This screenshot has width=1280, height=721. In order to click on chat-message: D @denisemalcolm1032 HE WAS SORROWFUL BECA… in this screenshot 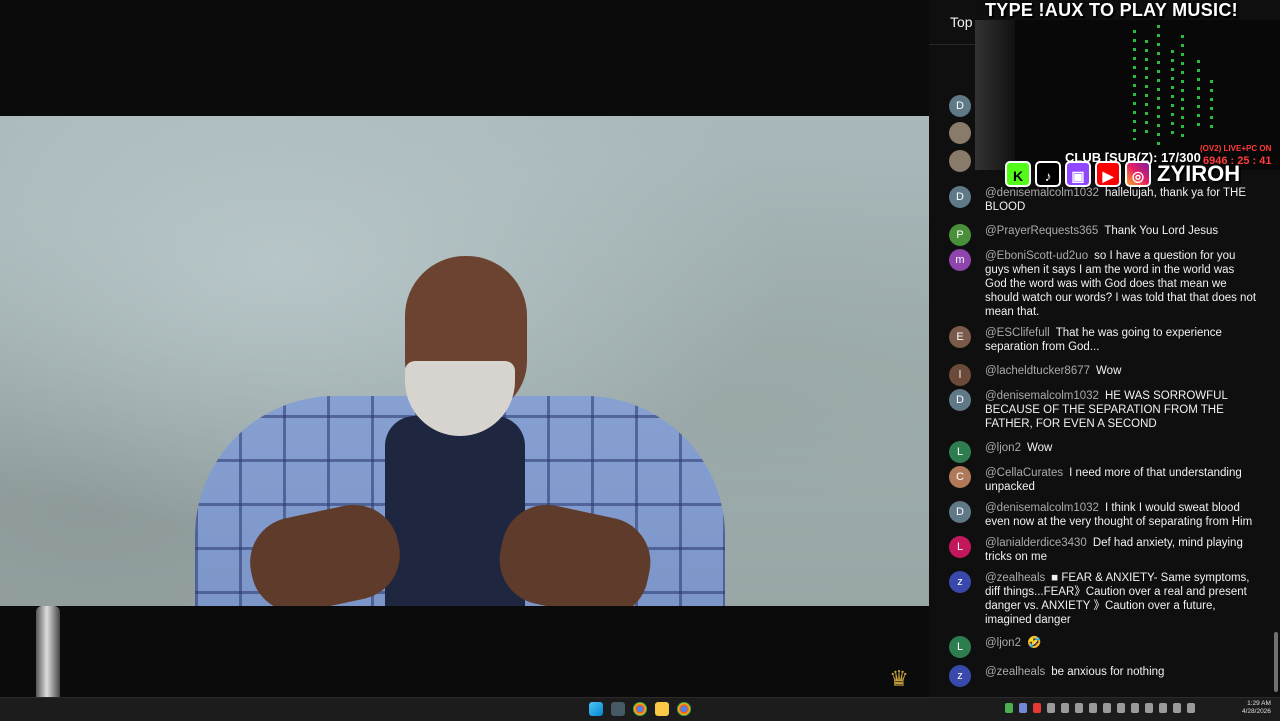, I will do `click(1104, 410)`.